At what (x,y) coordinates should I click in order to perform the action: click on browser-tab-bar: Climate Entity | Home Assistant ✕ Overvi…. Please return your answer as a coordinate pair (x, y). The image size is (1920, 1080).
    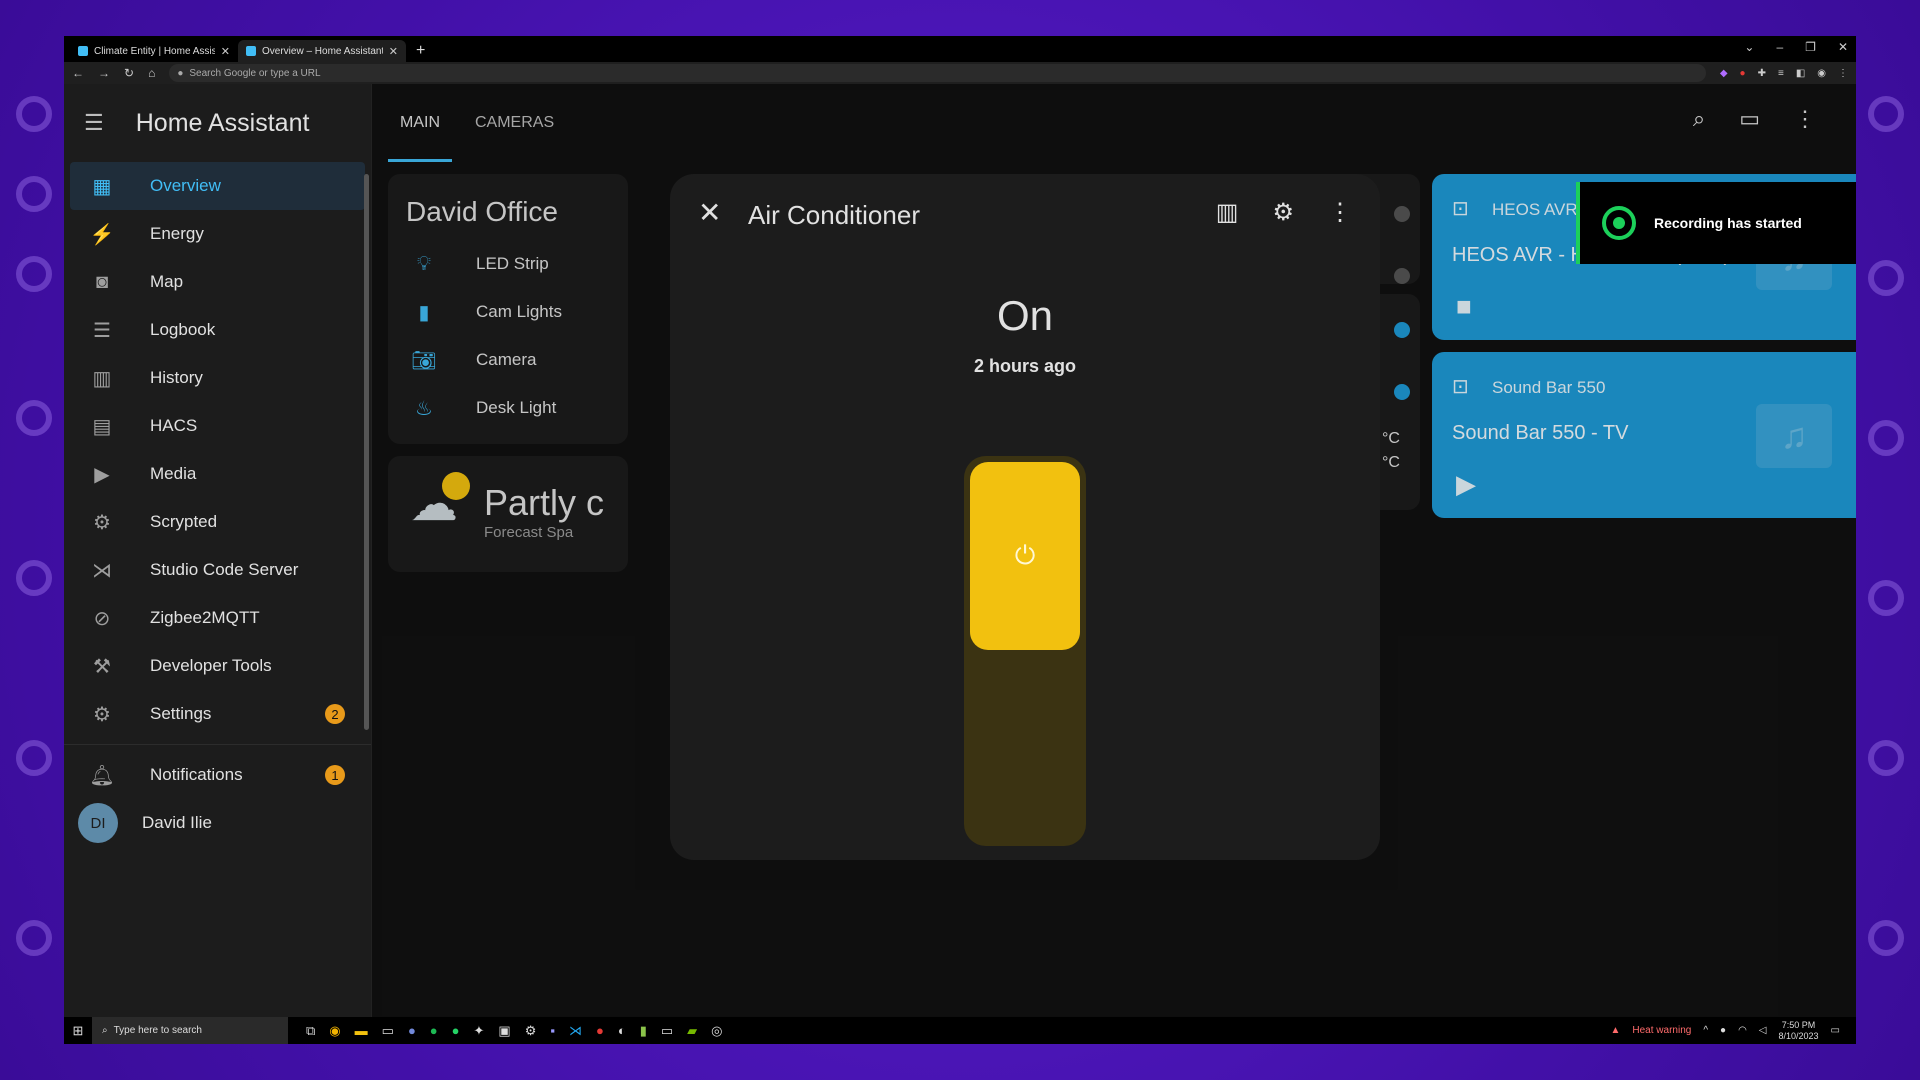
    Looking at the image, I should click on (960, 49).